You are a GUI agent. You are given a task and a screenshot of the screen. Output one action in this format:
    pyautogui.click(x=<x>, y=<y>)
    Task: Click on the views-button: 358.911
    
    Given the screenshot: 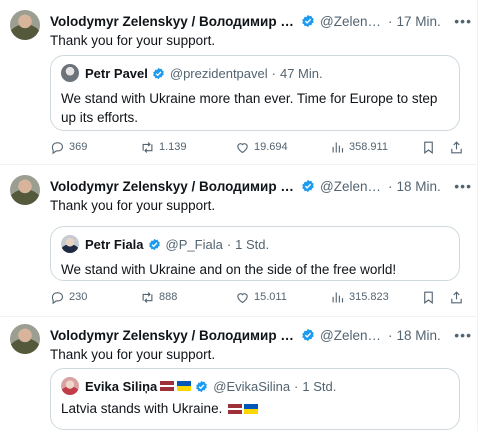 What is the action you would take?
    pyautogui.click(x=359, y=147)
    